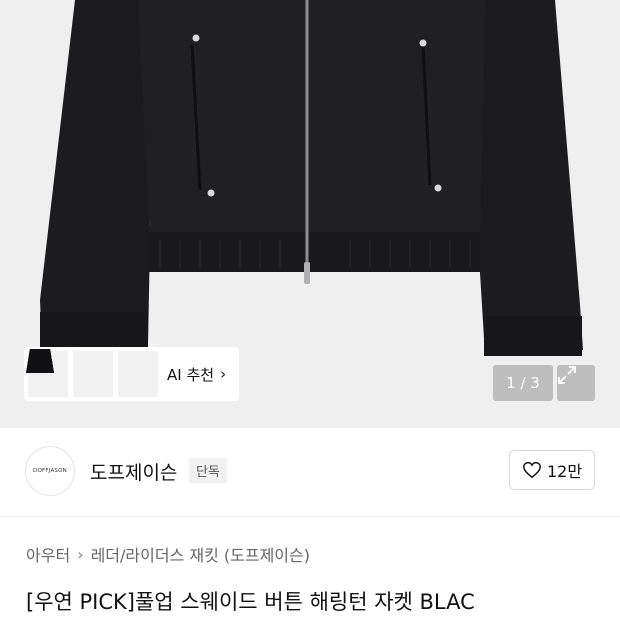 The width and height of the screenshot is (620, 620). Describe the element at coordinates (48, 554) in the screenshot. I see `breadcrumb-item: 아우터` at that location.